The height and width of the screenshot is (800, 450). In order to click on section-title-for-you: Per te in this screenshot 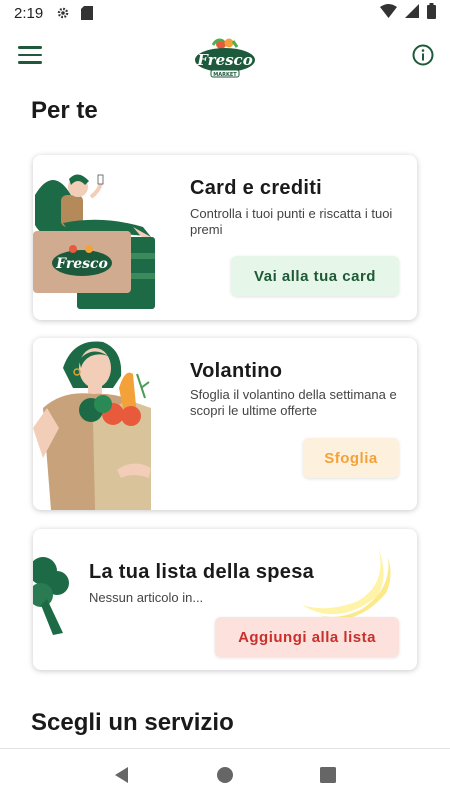, I will do `click(64, 110)`.